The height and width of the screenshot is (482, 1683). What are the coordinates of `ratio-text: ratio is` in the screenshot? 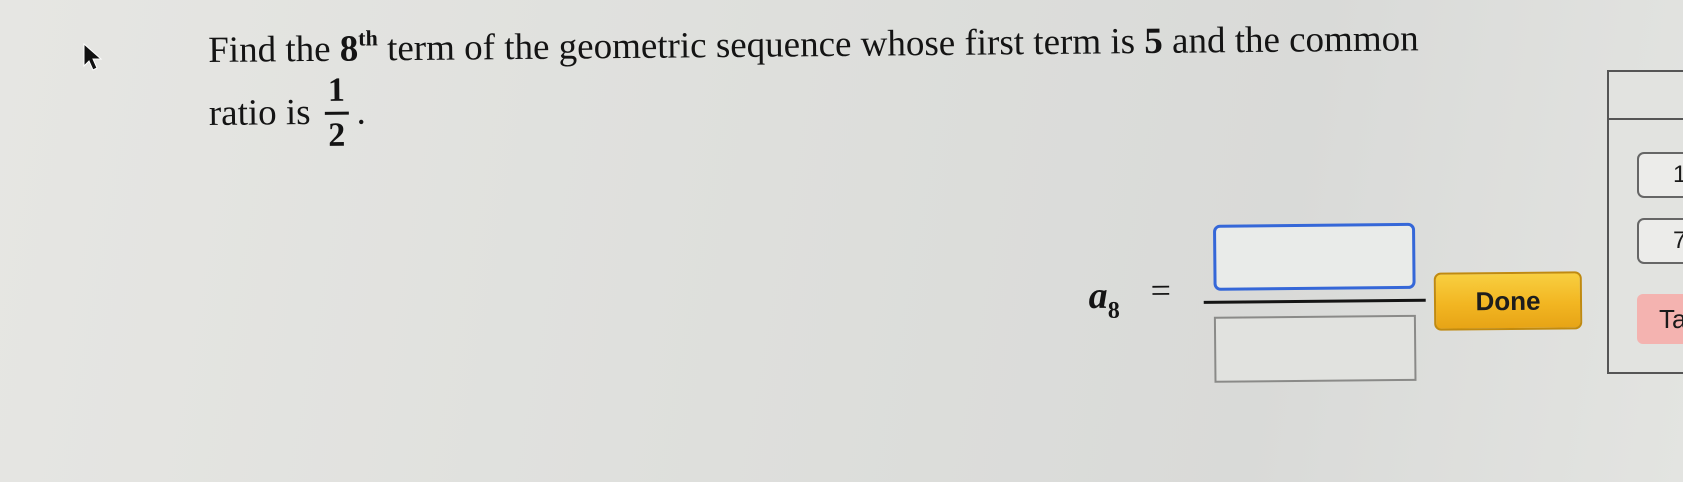 It's located at (259, 113).